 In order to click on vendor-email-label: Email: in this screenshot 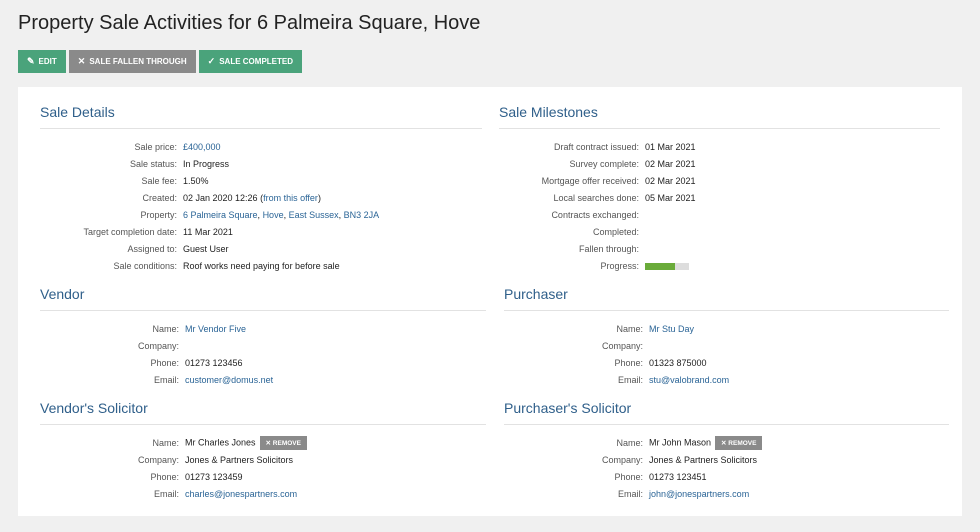, I will do `click(166, 379)`.